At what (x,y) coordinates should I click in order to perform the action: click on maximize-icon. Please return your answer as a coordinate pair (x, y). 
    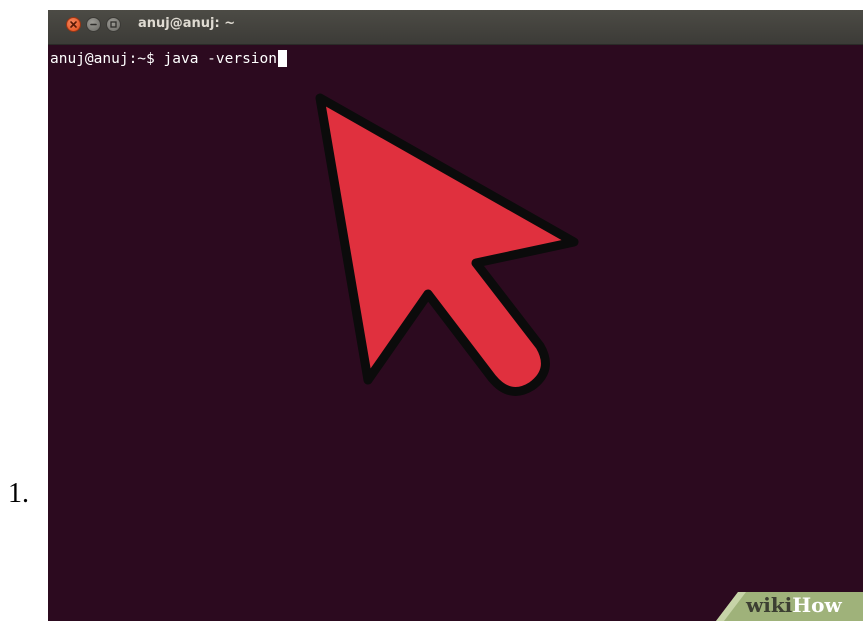
    Looking at the image, I should click on (113, 24).